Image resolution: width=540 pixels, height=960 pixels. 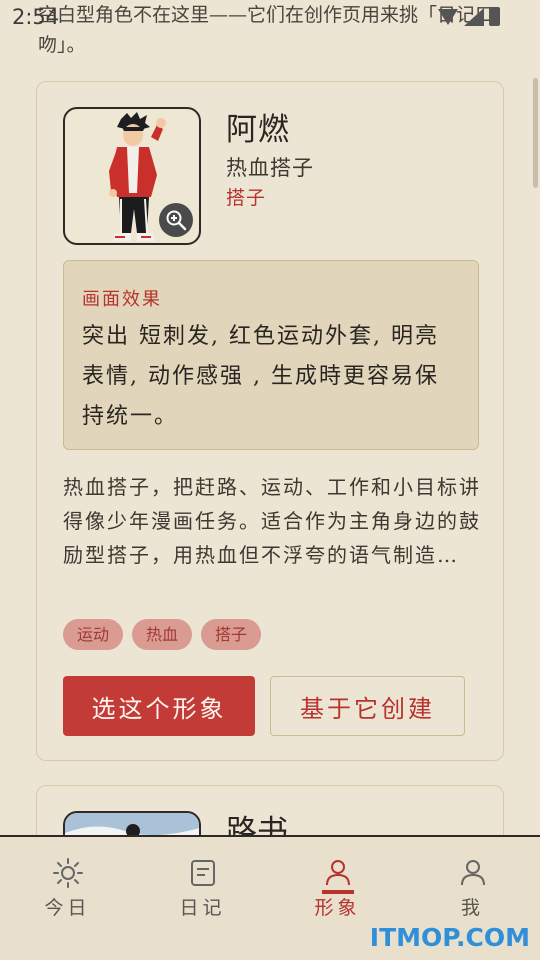 I want to click on tag-chip: 运动, so click(x=93, y=634).